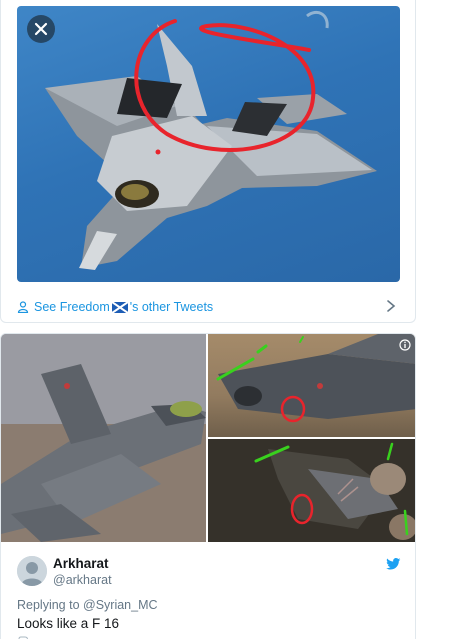 Image resolution: width=468 pixels, height=639 pixels. What do you see at coordinates (81, 563) in the screenshot?
I see `display-name: Arkharat` at bounding box center [81, 563].